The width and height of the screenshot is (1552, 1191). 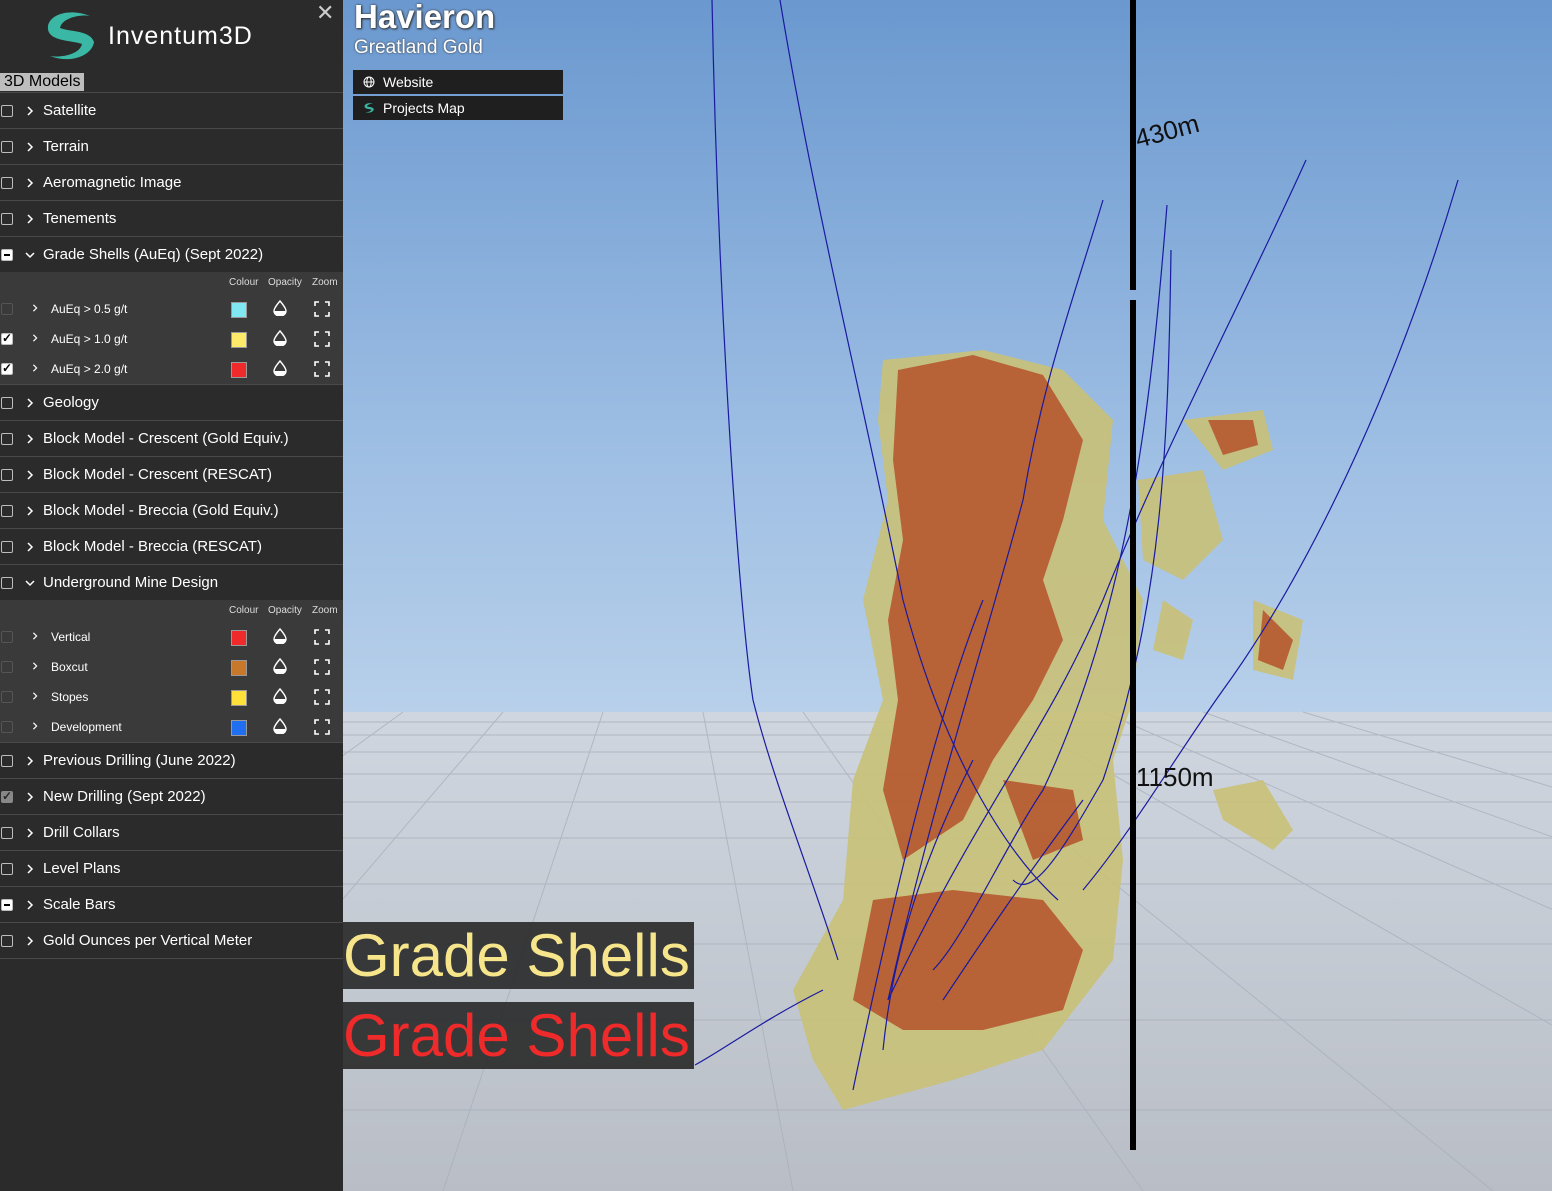 What do you see at coordinates (171, 546) in the screenshot?
I see `layer-block-model-breccia-rescat: Block Model - Breccia (RESCAT)` at bounding box center [171, 546].